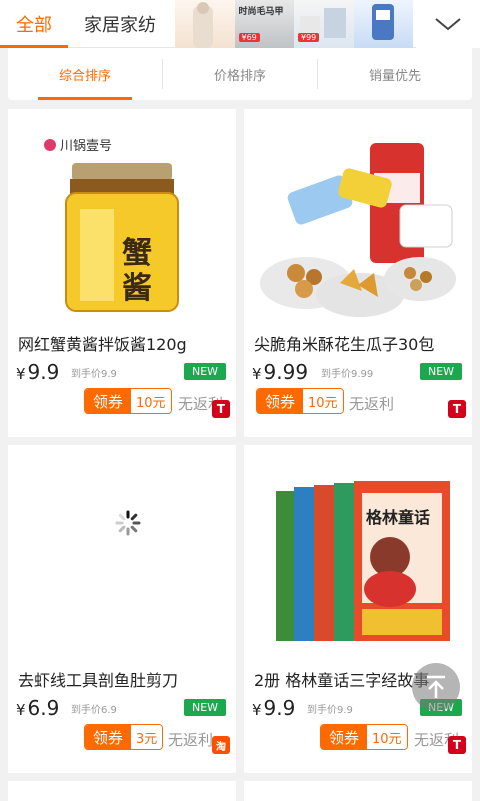 The width and height of the screenshot is (480, 801). Describe the element at coordinates (286, 372) in the screenshot. I see `price-value: 9.99` at that location.